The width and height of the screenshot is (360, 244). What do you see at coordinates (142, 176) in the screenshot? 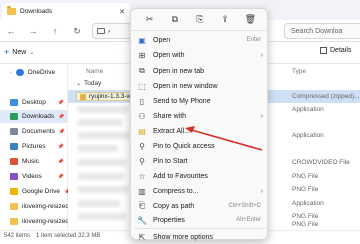
I see `star-icon: ☆` at bounding box center [142, 176].